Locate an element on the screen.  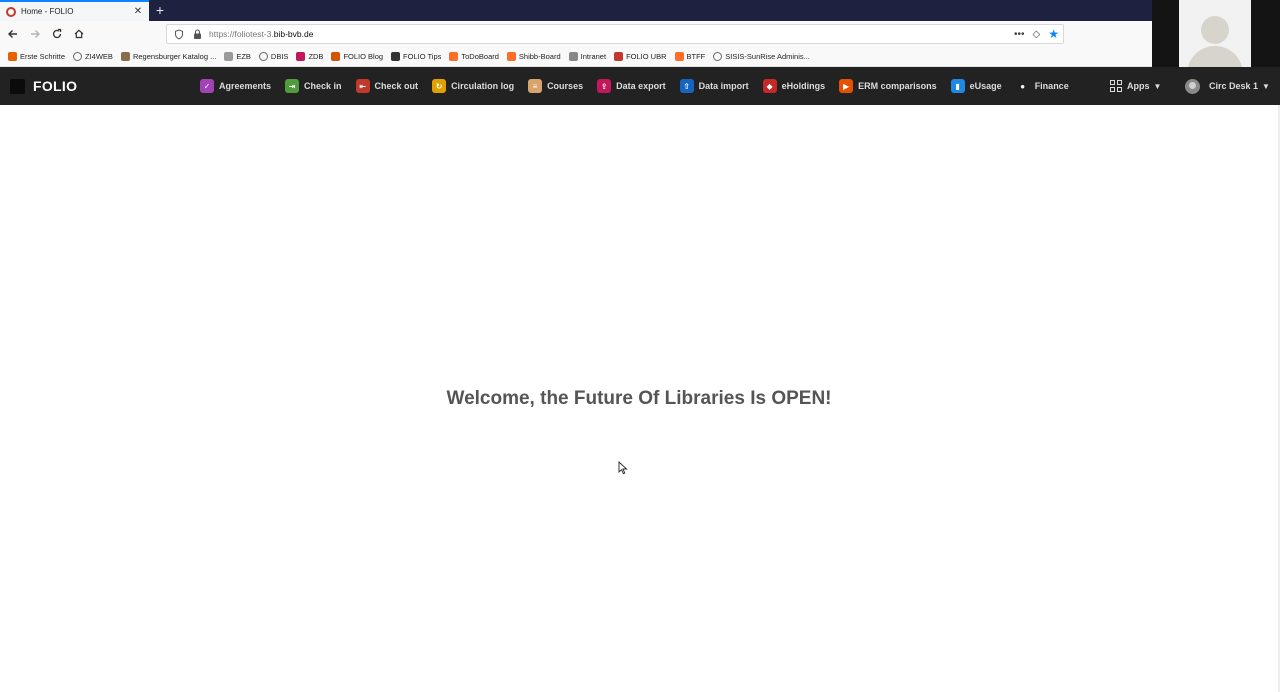
bookmark-item: FOLIO Blog is located at coordinates (357, 56).